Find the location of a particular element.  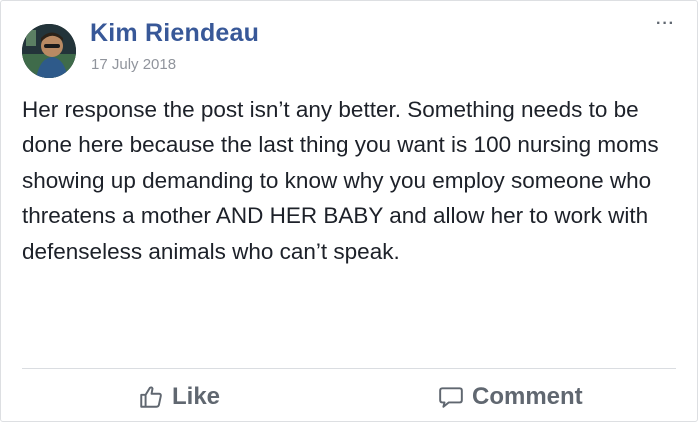

thumbs-up-icon is located at coordinates (151, 397).